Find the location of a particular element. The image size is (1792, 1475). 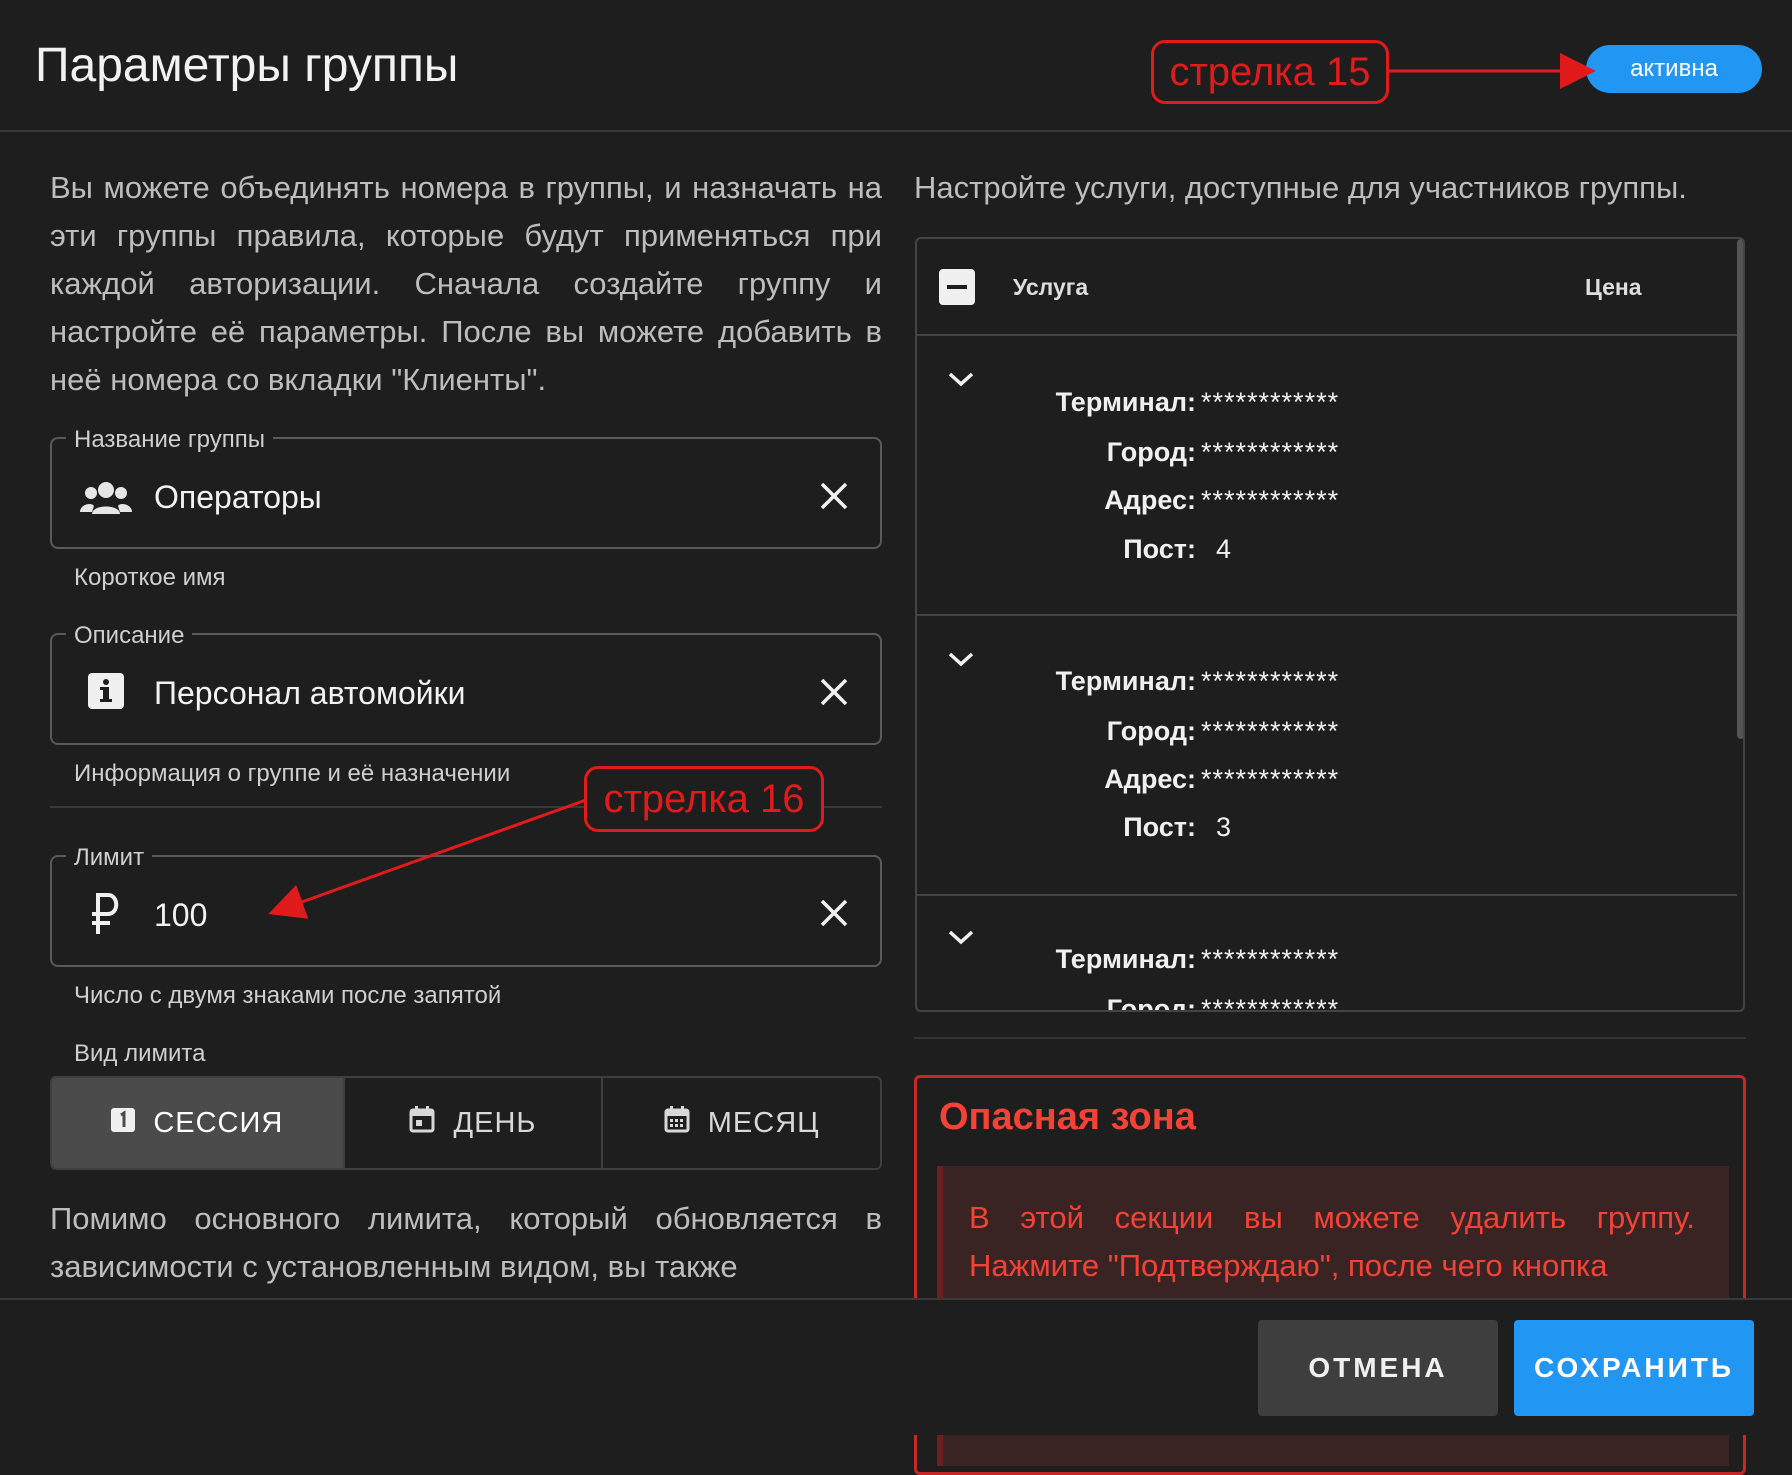

annotation-callout-15: стрелка 15 is located at coordinates (1270, 72).